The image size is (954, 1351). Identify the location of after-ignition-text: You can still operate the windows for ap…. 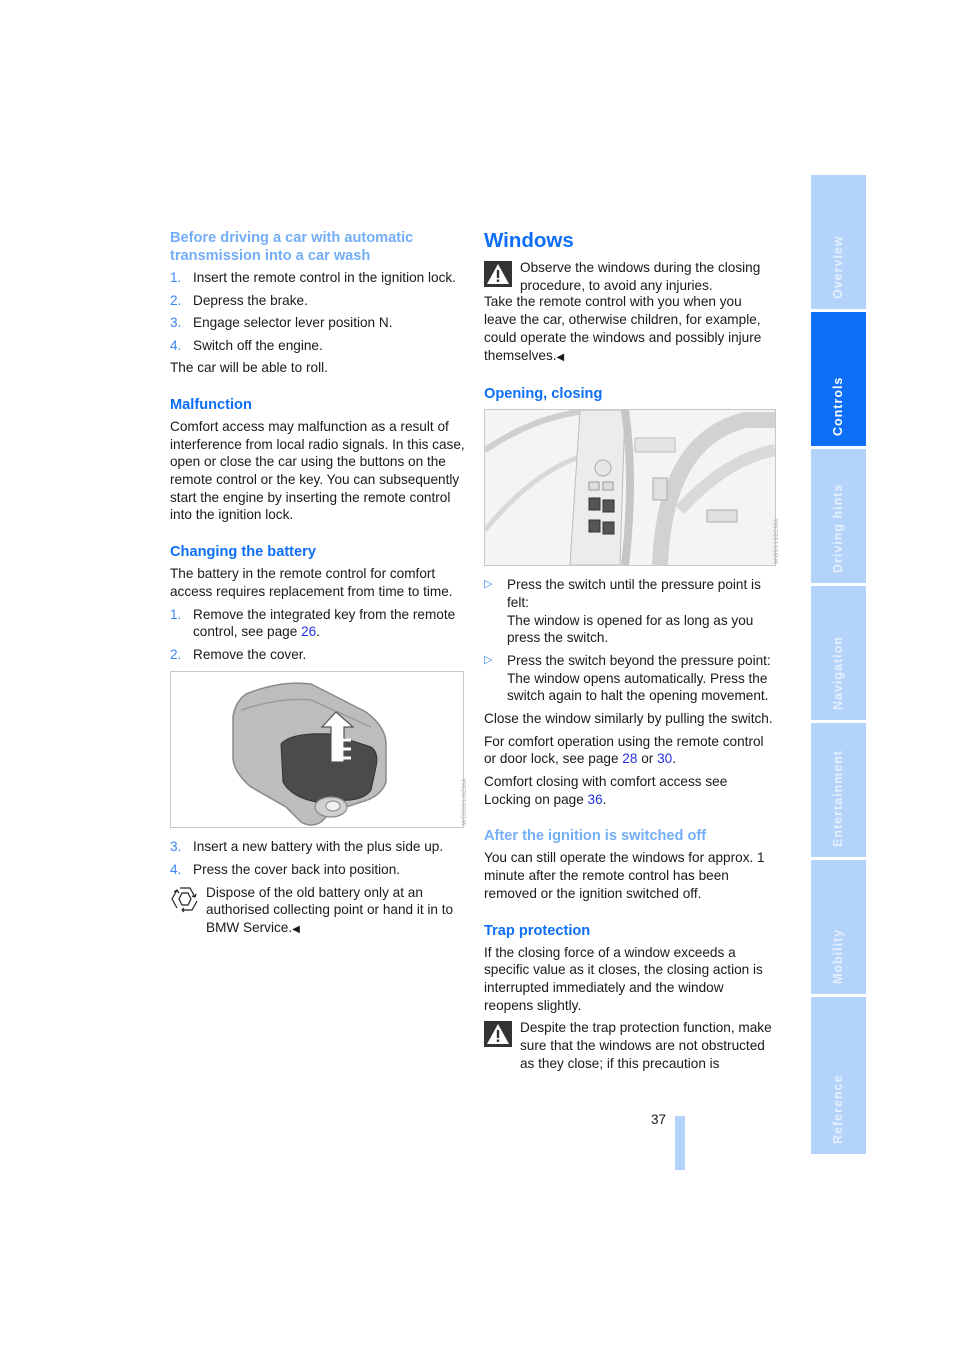
(624, 875).